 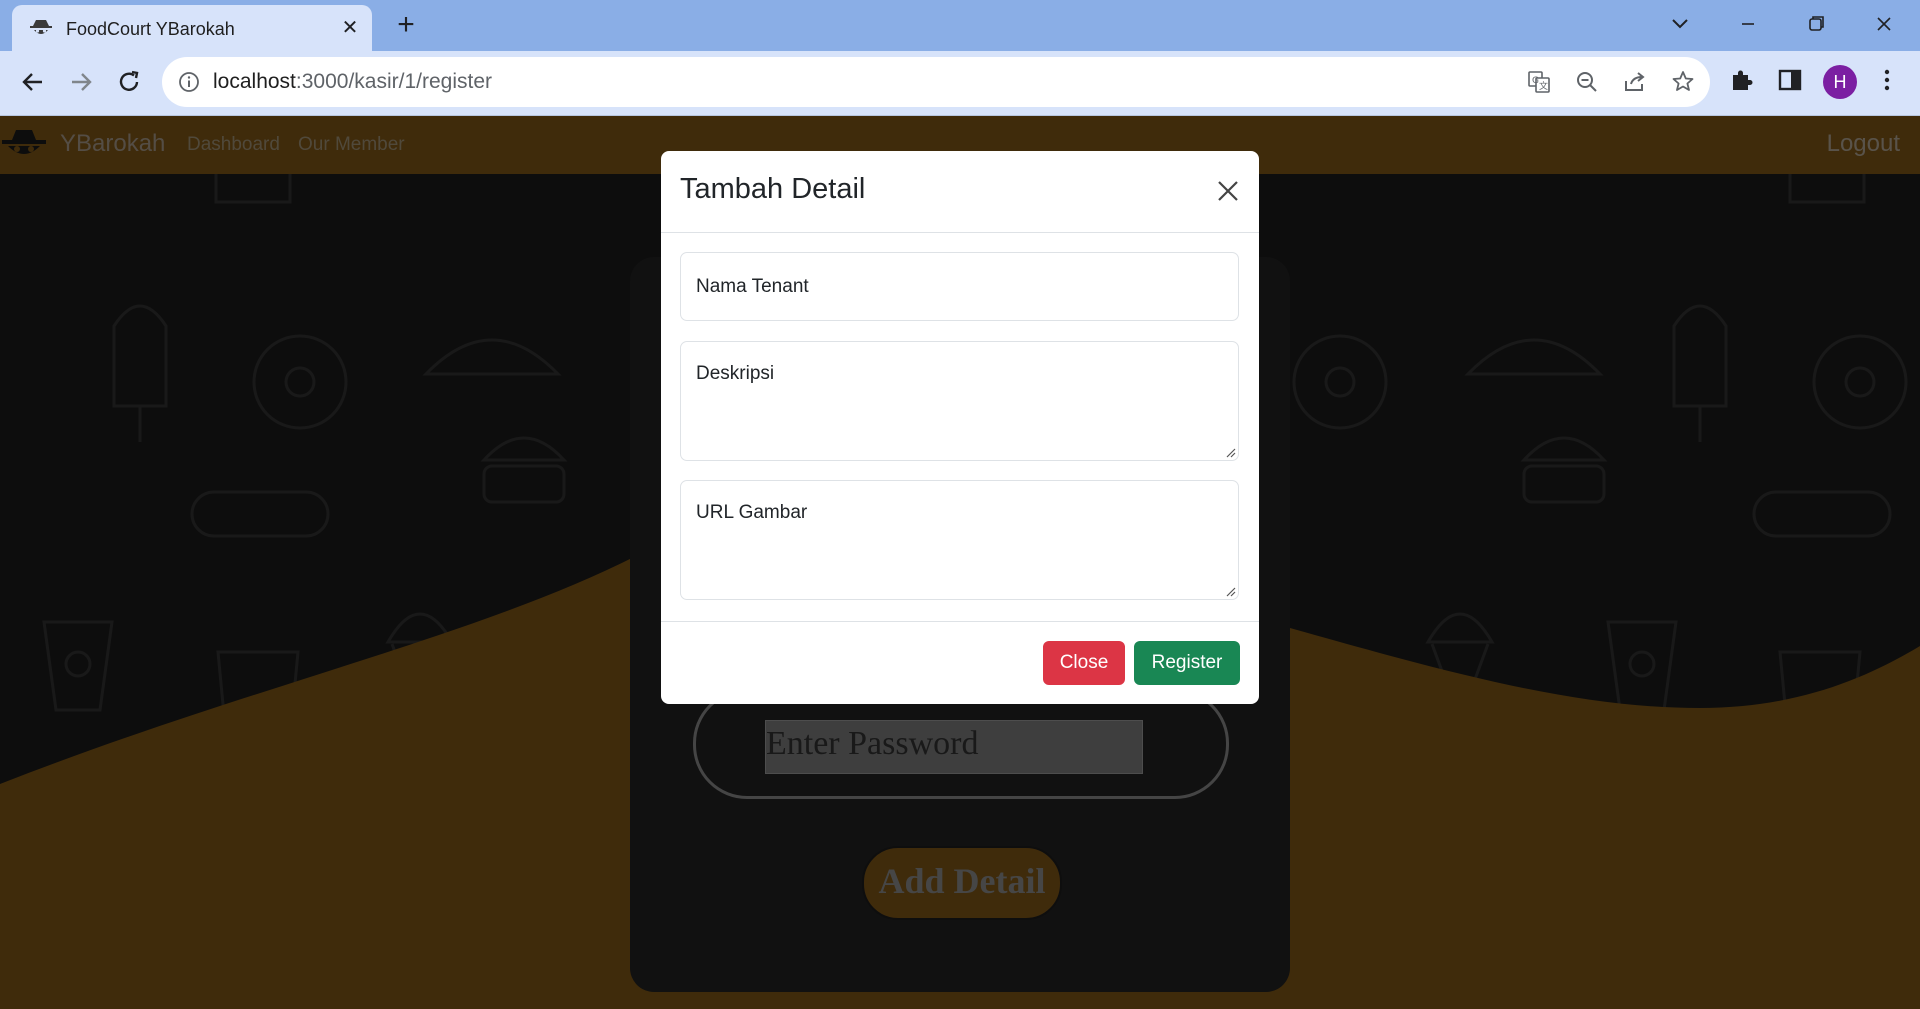 I want to click on nama-tenant-placeholder: Nama Tenant, so click(x=752, y=286).